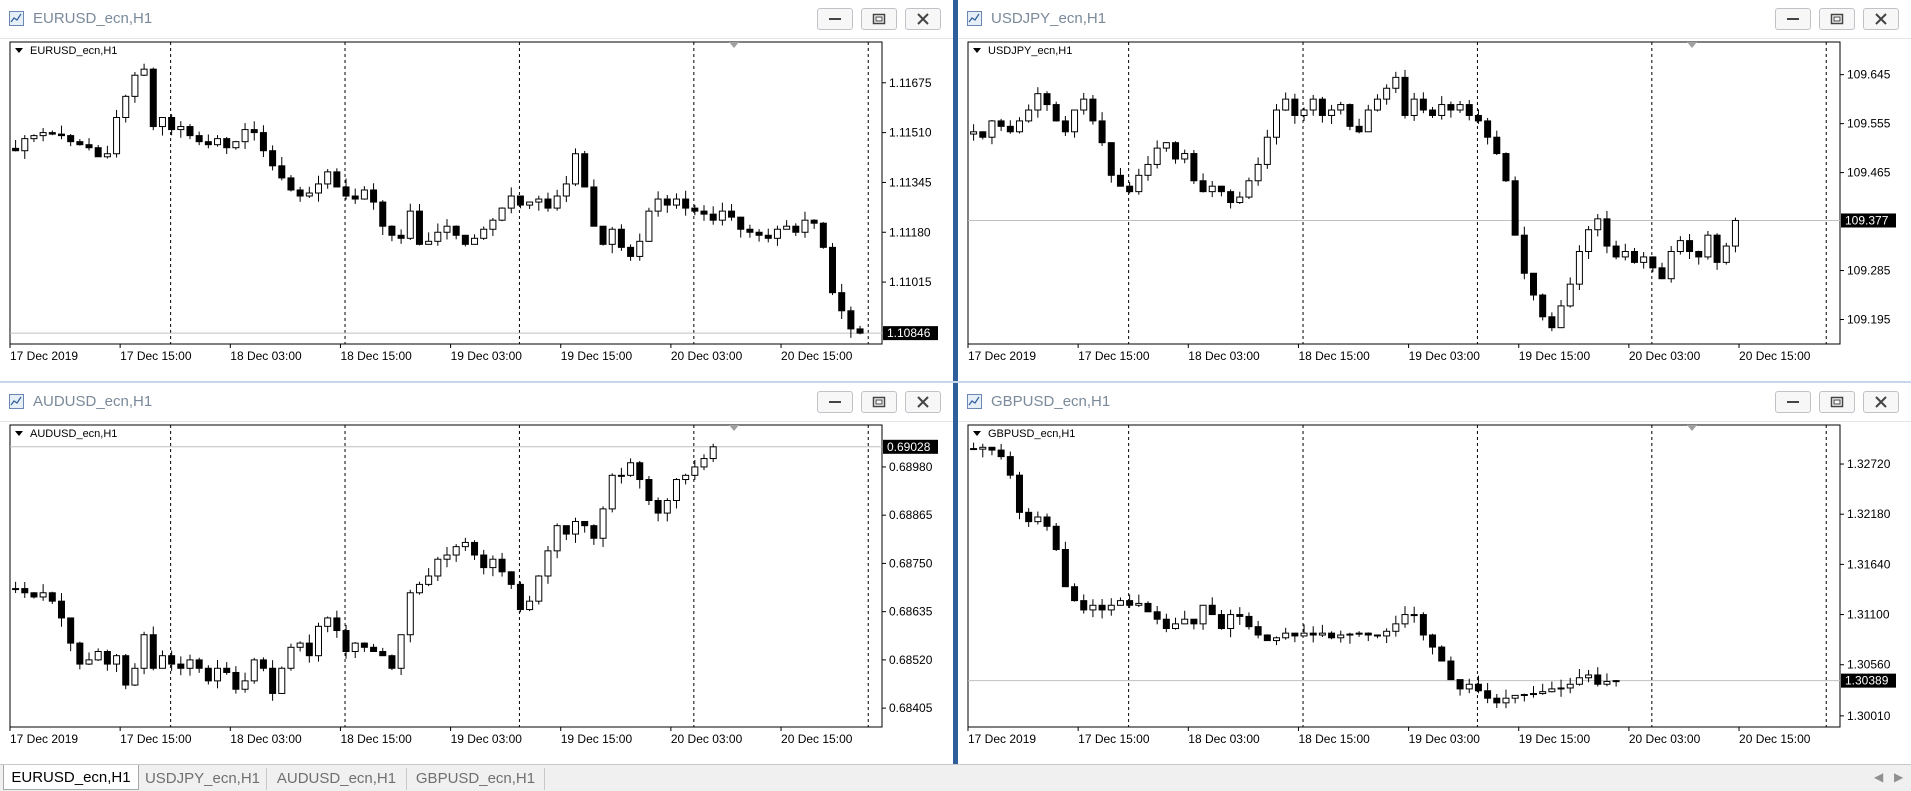  I want to click on time-tick-label: 19 Dec 03:00, so click(1445, 356).